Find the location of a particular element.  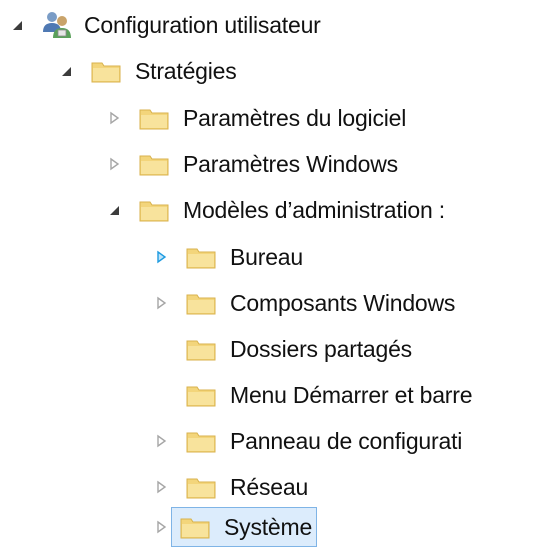

tree-item-parametres-windows: Paramètres Windows is located at coordinates (252, 164).